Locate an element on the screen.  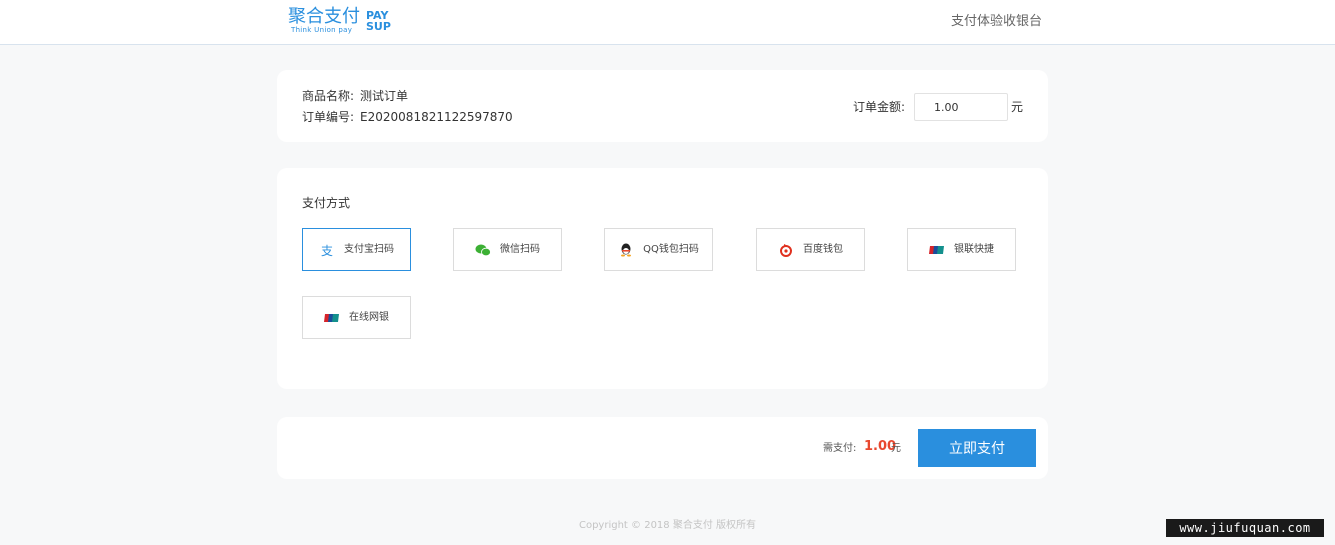
payment-option-wechat: 微信扫码 is located at coordinates (507, 249).